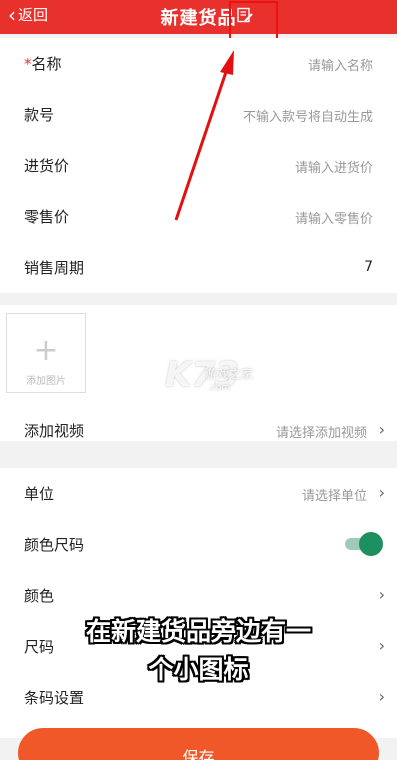 The image size is (397, 760). Describe the element at coordinates (334, 494) in the screenshot. I see `unit-select: 请选择单位` at that location.